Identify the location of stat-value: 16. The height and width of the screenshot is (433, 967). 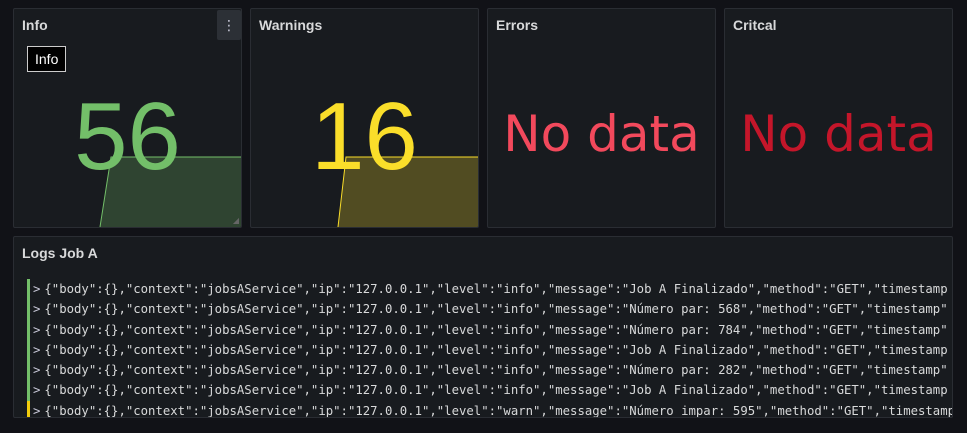
(364, 136).